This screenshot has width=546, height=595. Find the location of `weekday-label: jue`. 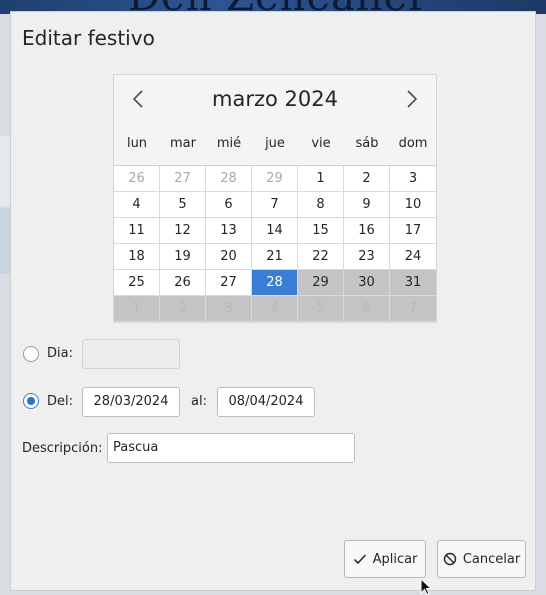

weekday-label: jue is located at coordinates (275, 143).